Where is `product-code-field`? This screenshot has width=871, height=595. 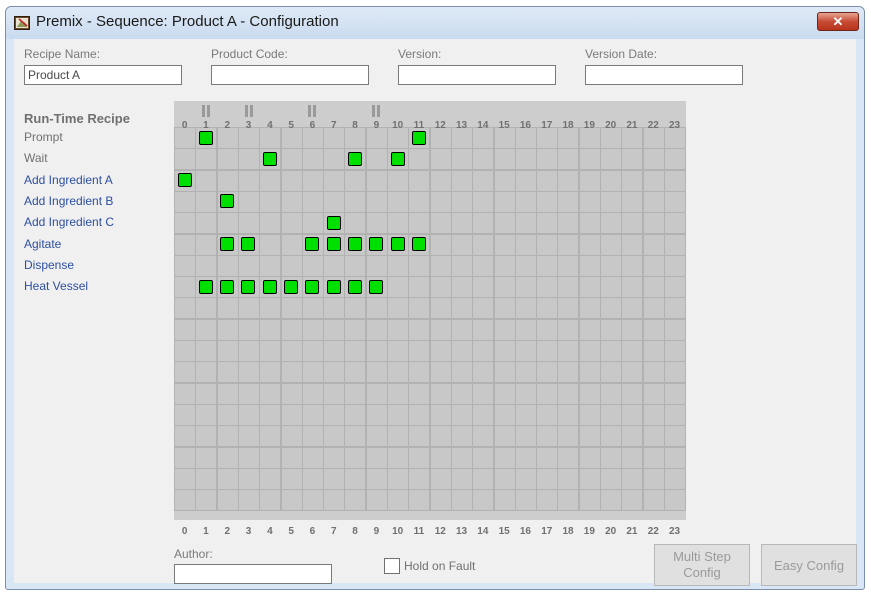 product-code-field is located at coordinates (290, 75).